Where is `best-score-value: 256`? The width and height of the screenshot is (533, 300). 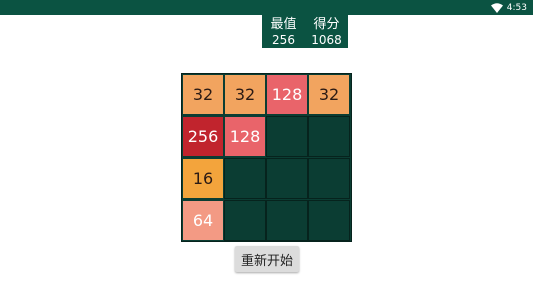
best-score-value: 256 is located at coordinates (283, 40).